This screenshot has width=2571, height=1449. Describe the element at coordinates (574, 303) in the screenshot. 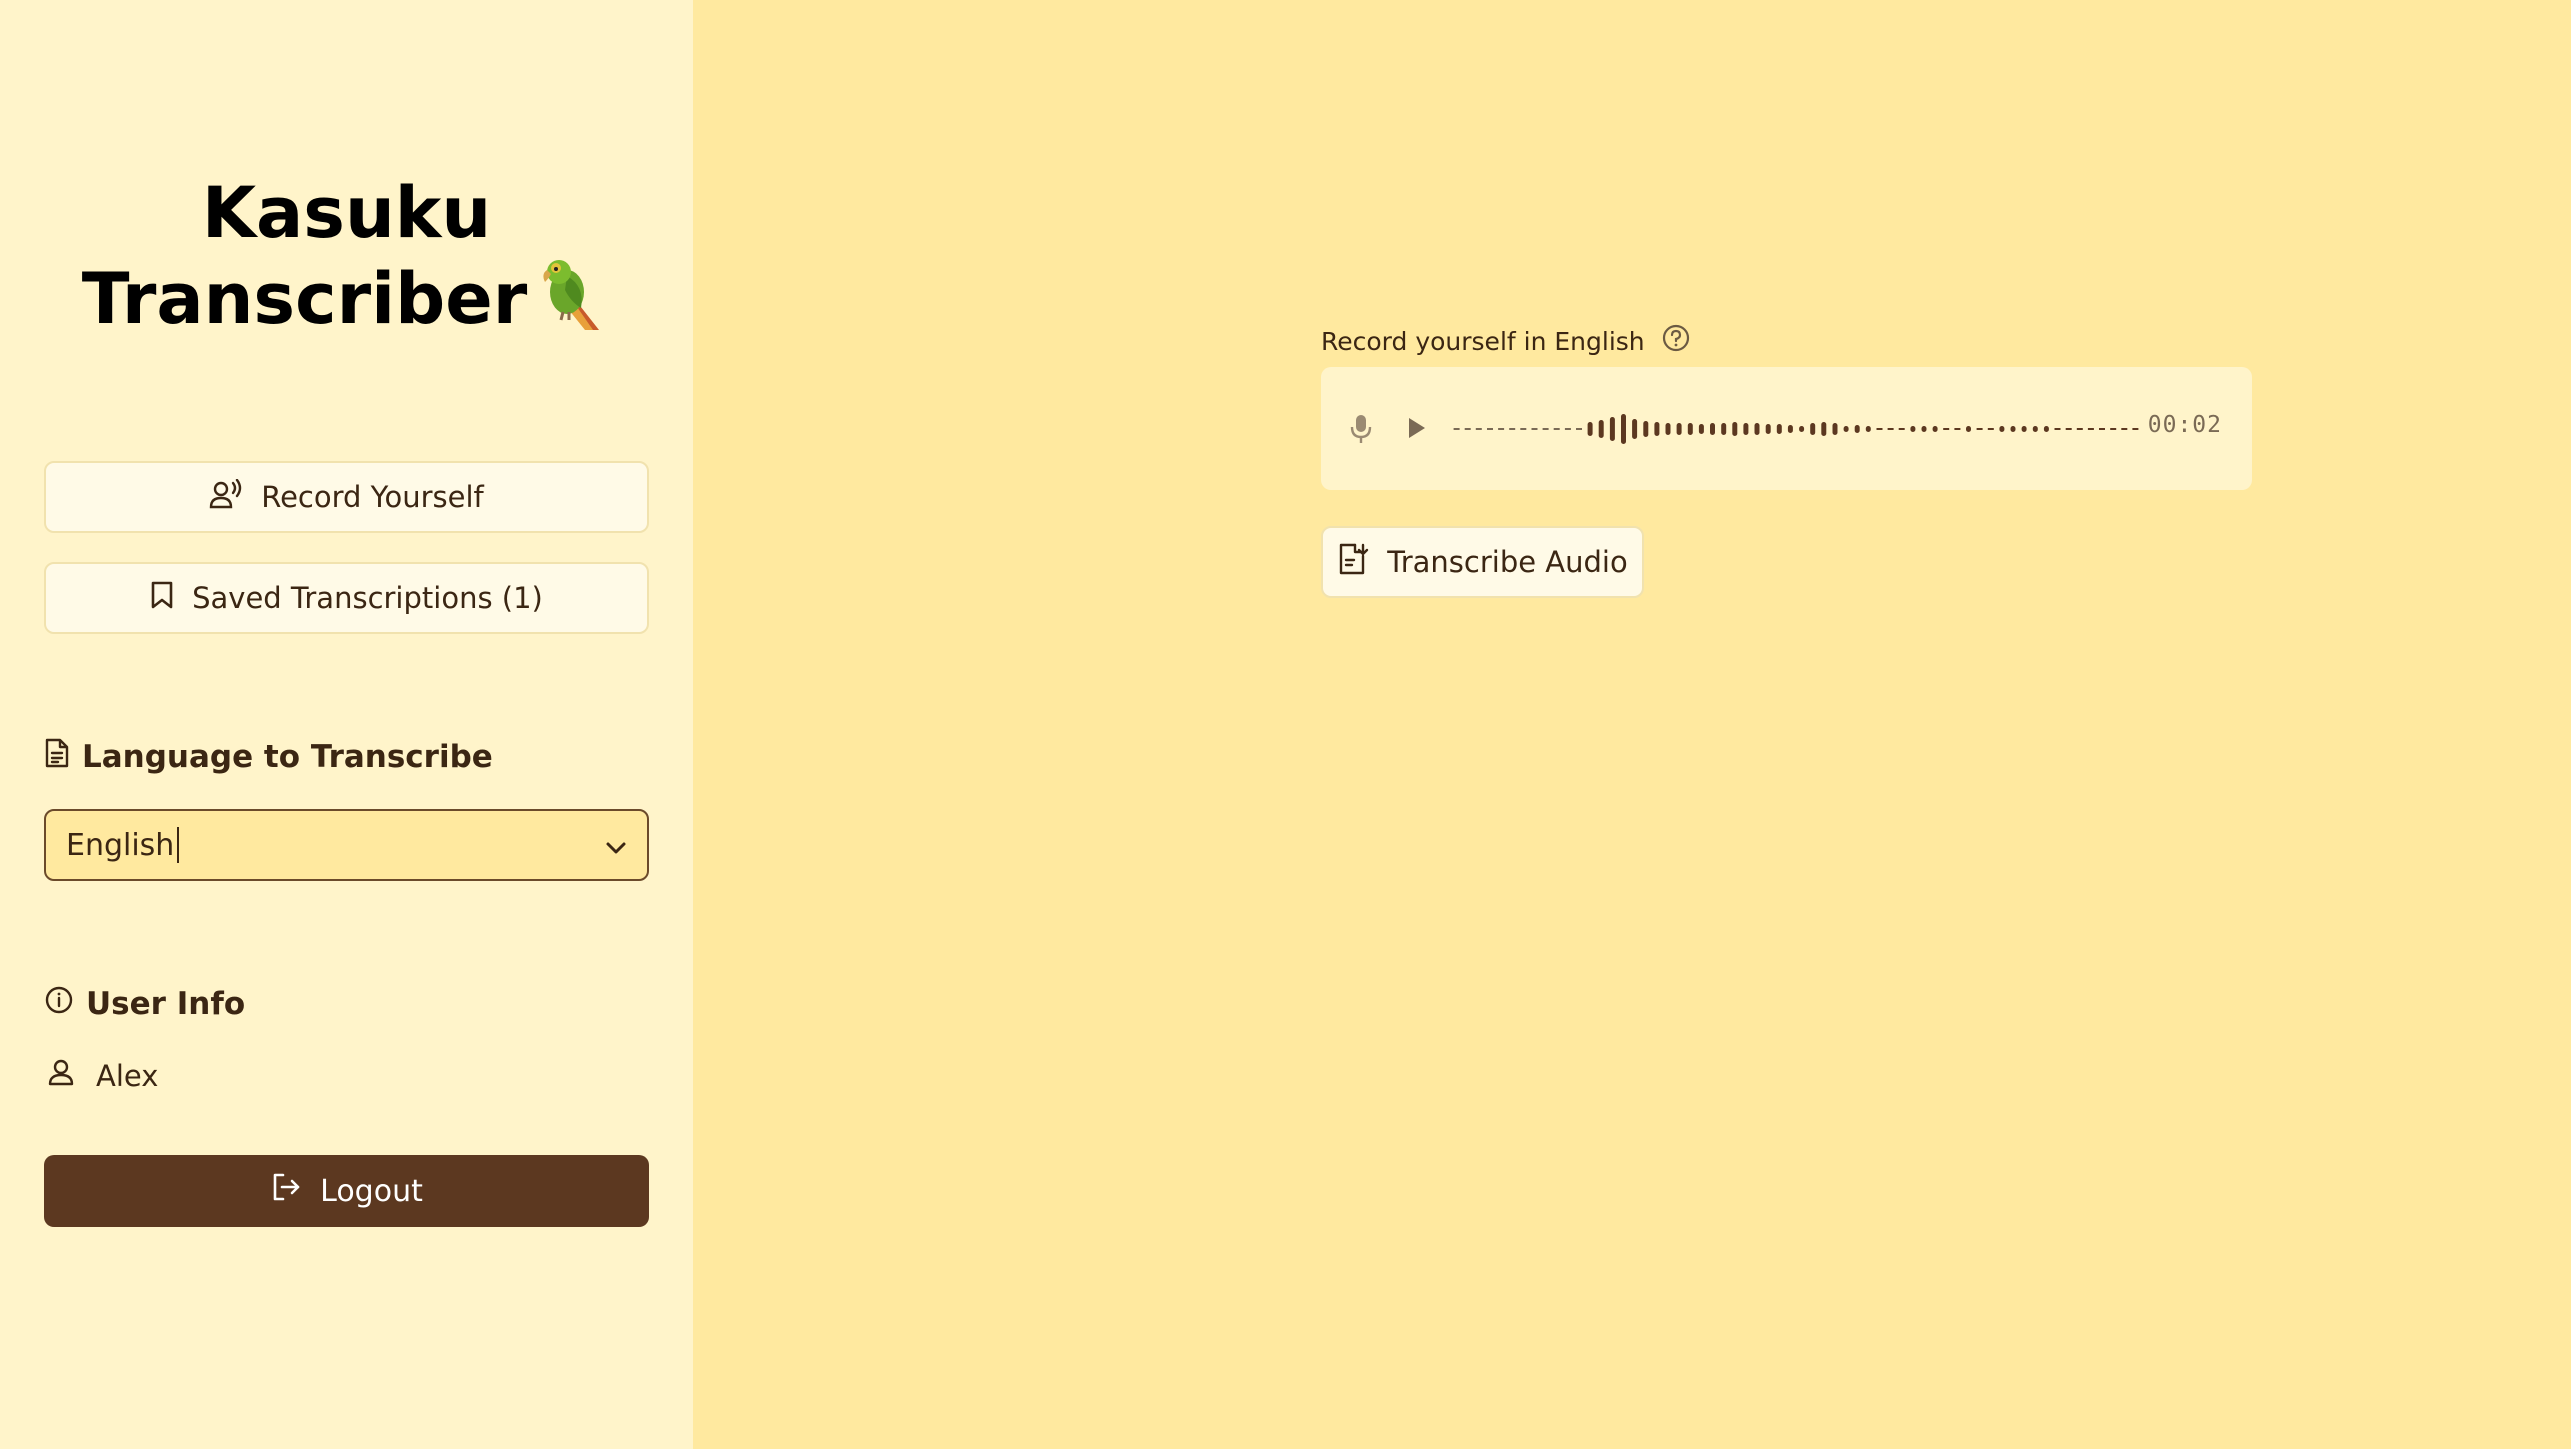

I see `parrot-icon` at that location.